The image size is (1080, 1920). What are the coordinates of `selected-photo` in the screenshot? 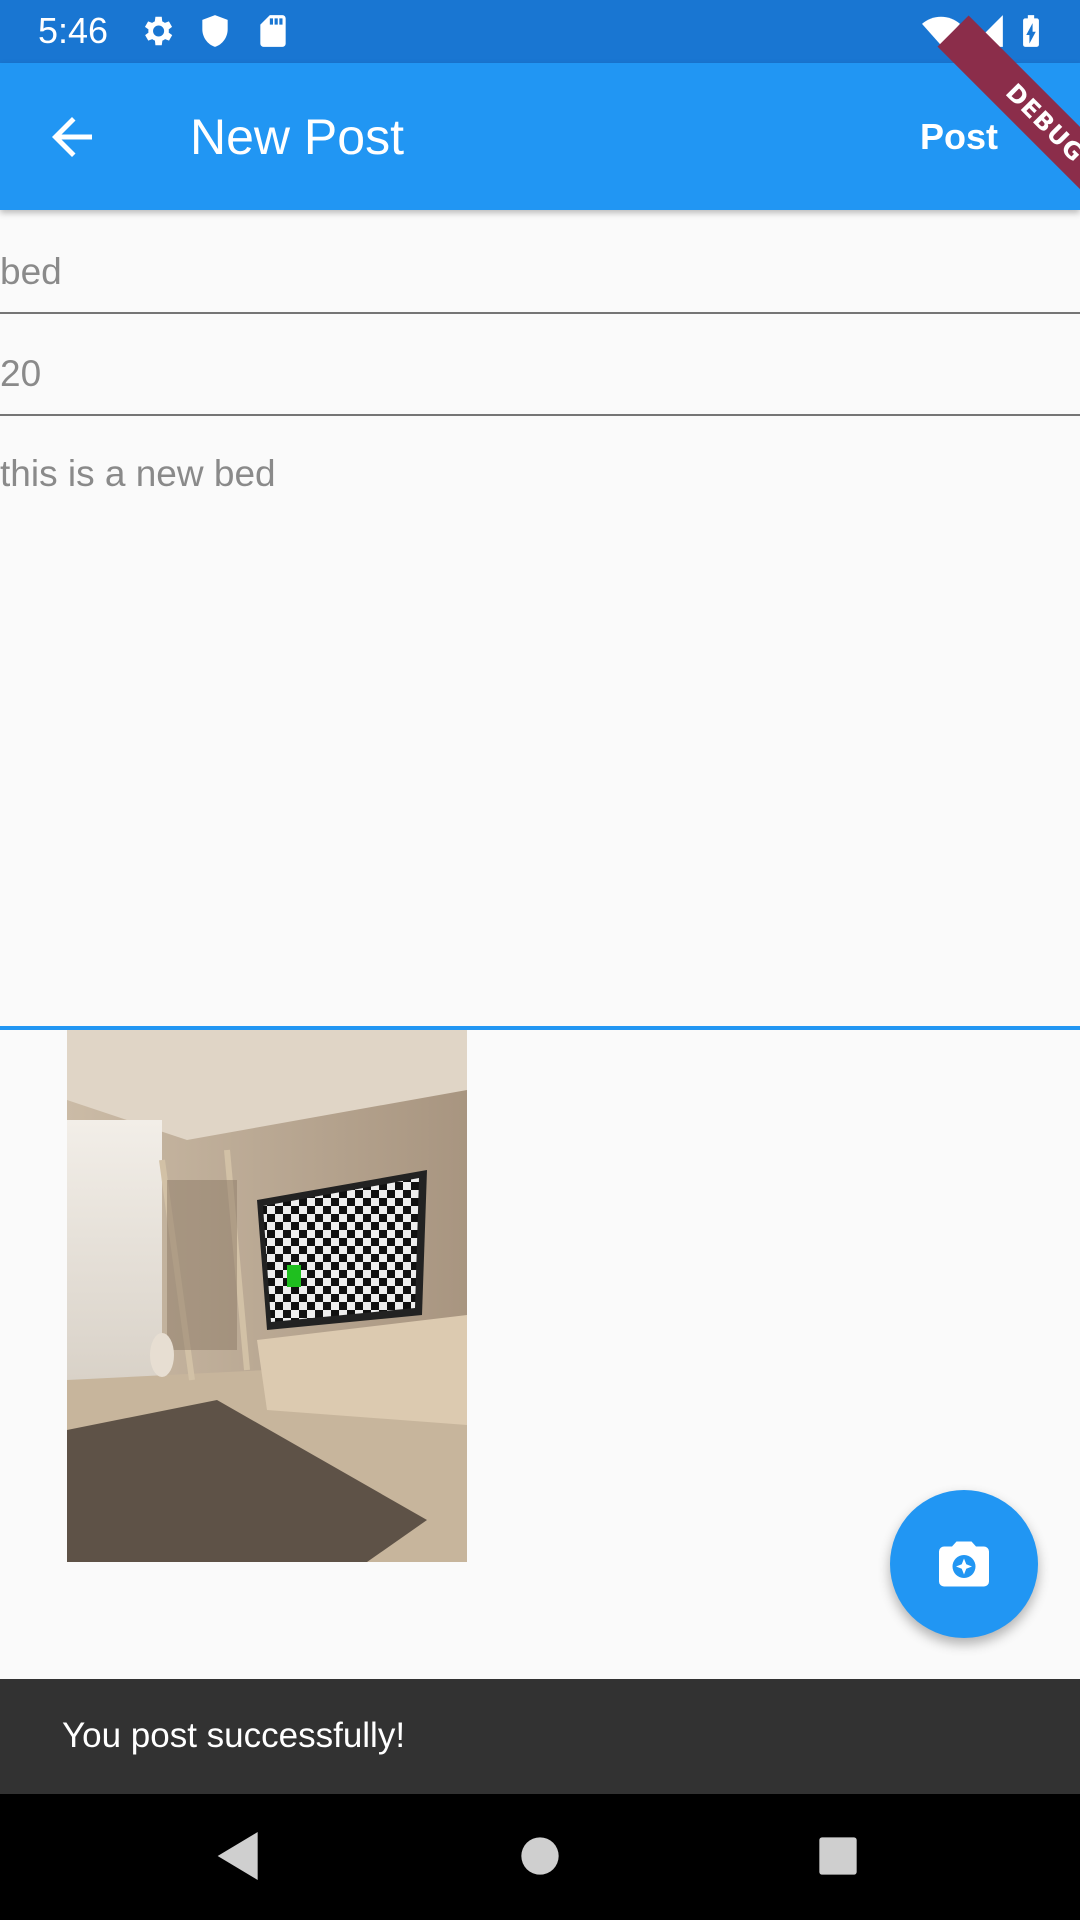 It's located at (267, 1296).